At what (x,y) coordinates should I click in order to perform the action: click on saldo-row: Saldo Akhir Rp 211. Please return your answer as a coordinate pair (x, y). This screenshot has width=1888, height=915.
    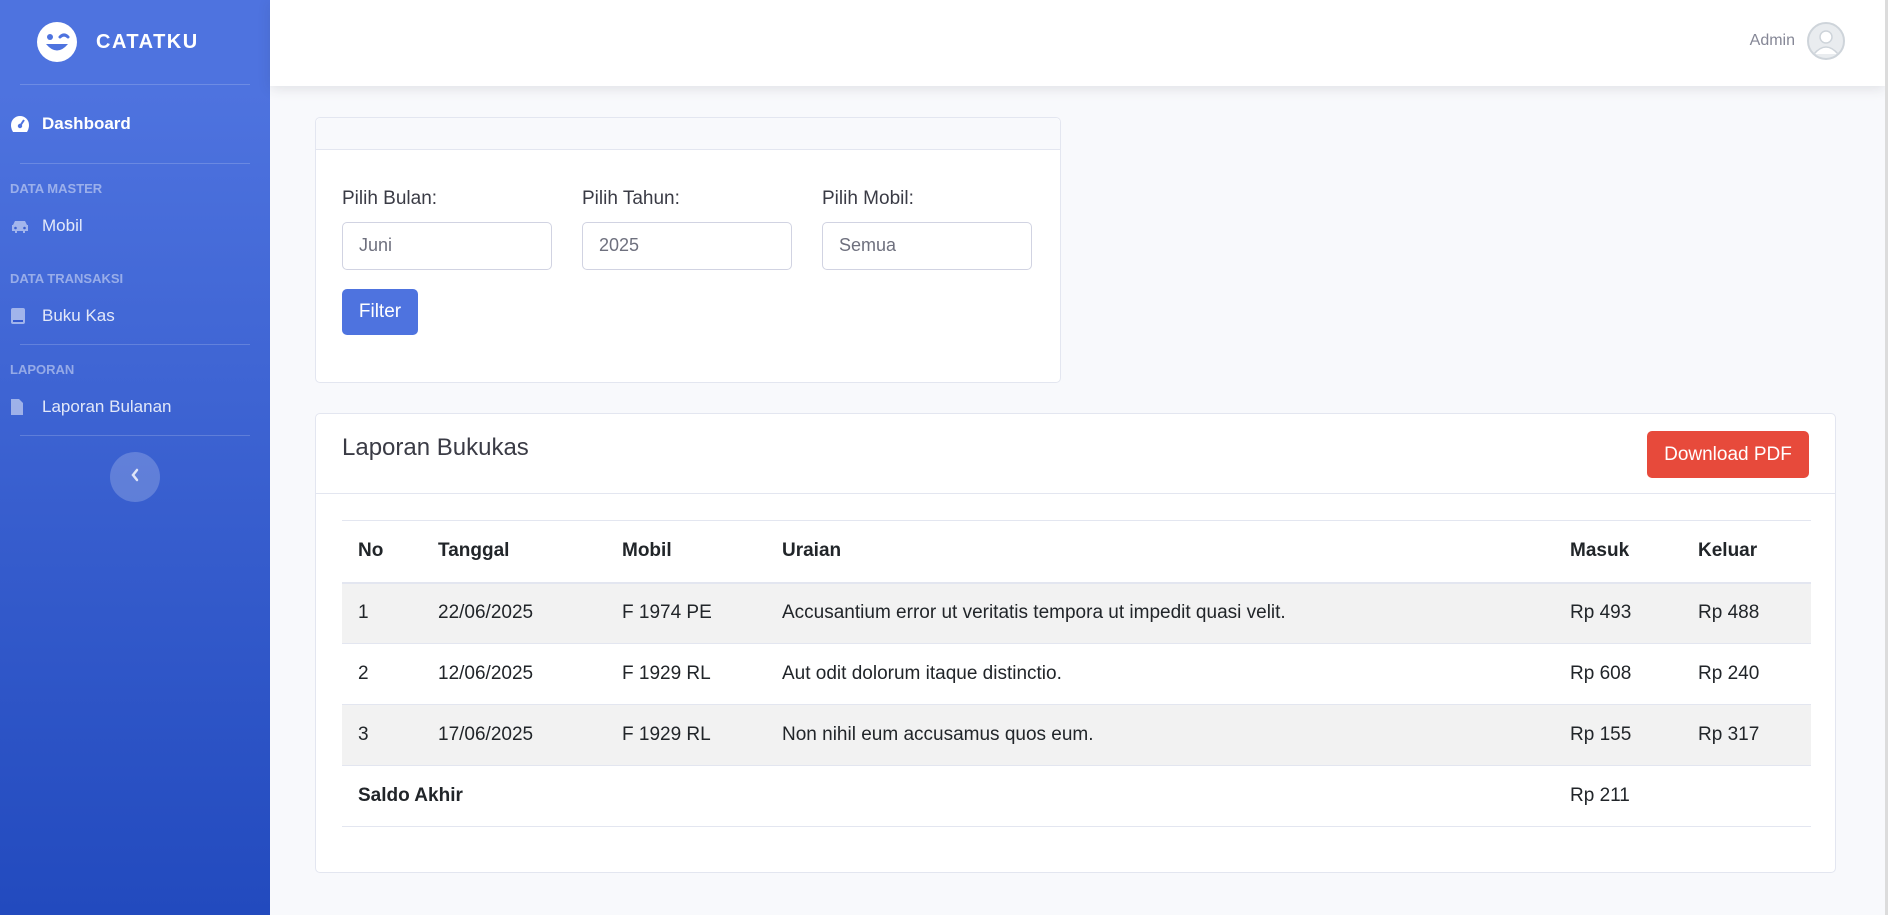
    Looking at the image, I should click on (1076, 796).